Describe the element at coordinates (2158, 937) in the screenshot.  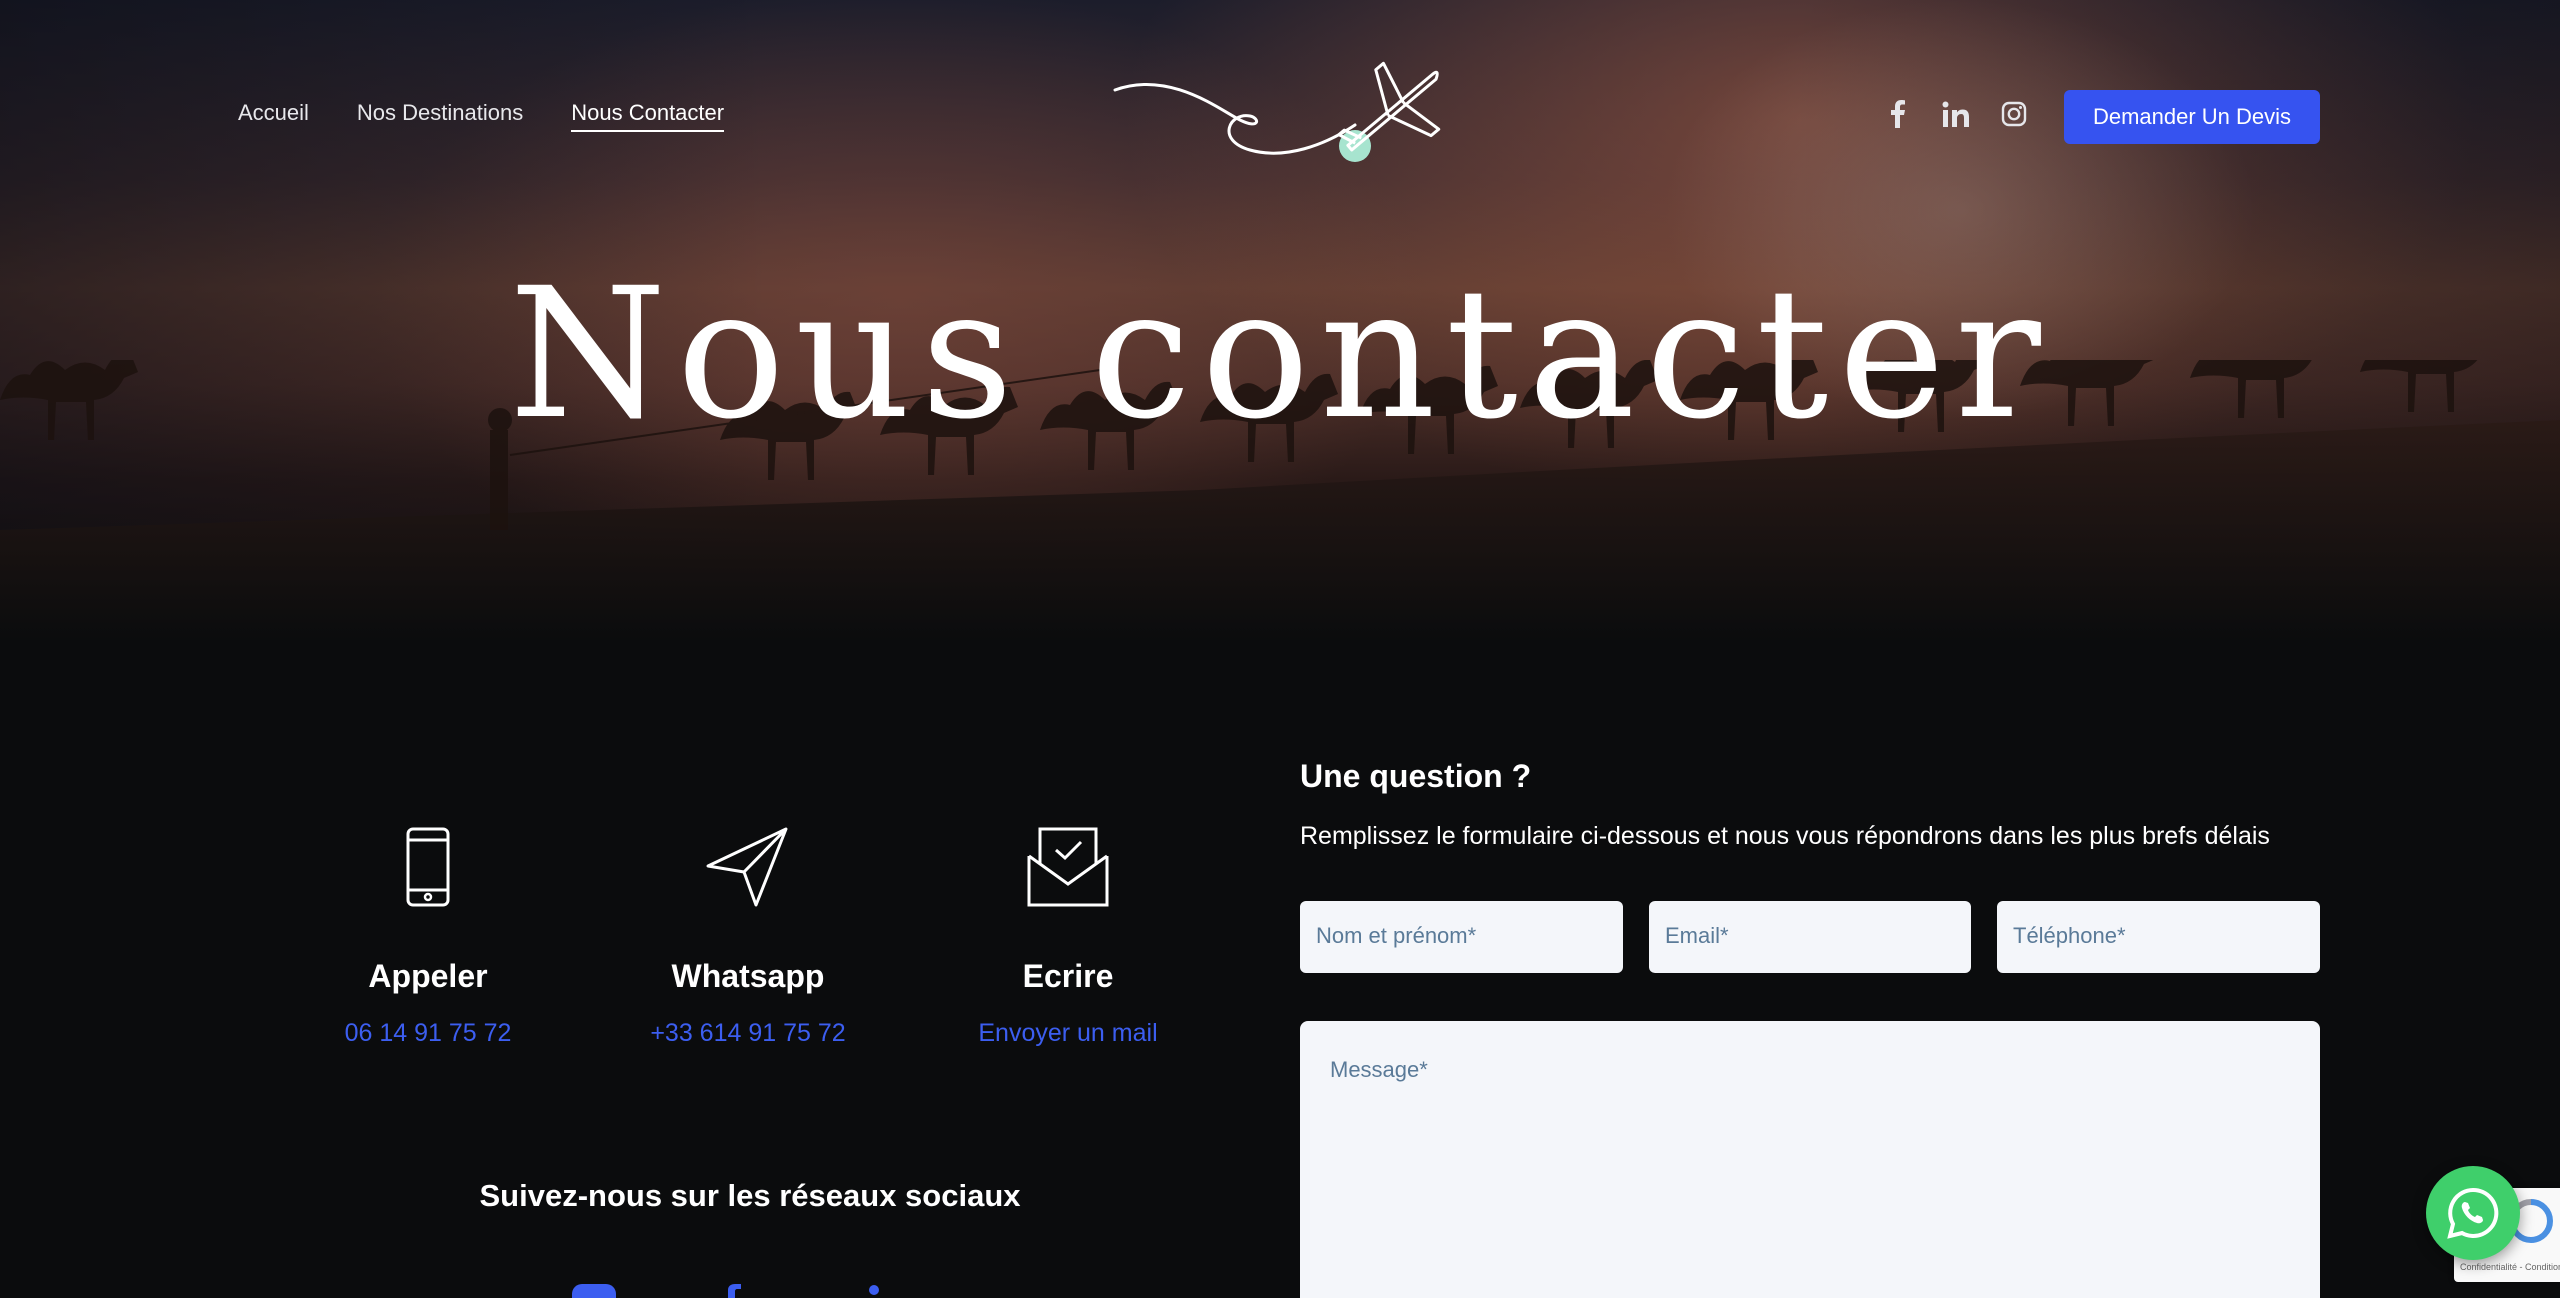
I see `phone-field: Téléphone*` at that location.